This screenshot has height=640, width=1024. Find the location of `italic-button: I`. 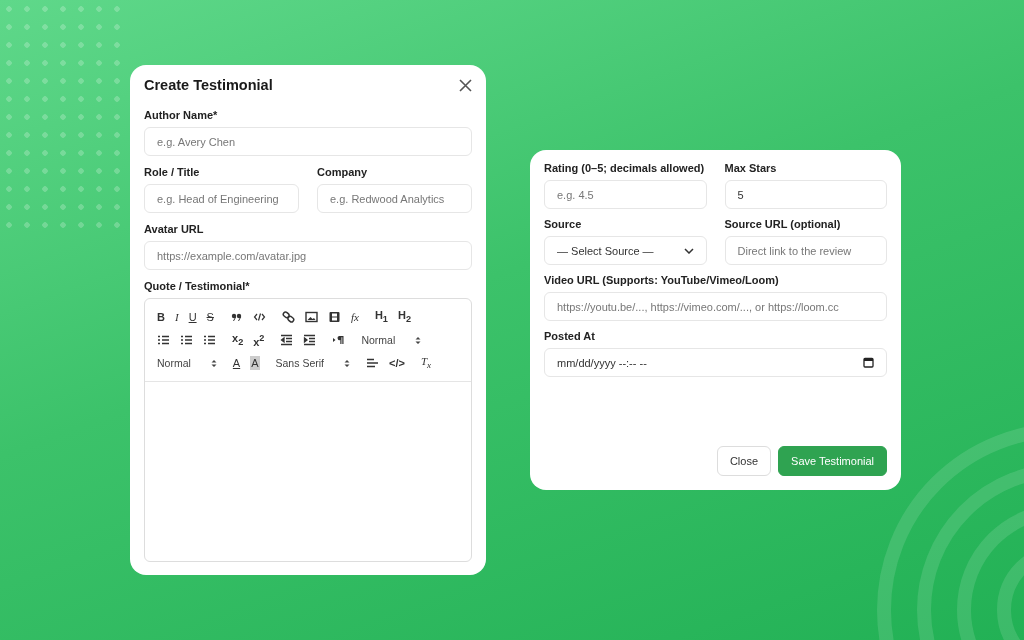

italic-button: I is located at coordinates (176, 317).